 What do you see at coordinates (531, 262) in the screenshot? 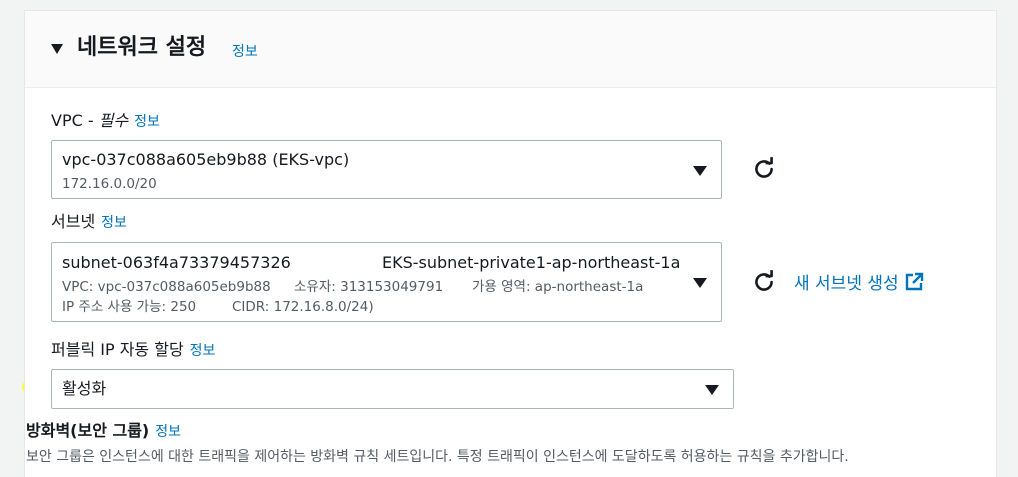
I see `subnet-name: EKS-subnet-private1-ap-northeast-1a` at bounding box center [531, 262].